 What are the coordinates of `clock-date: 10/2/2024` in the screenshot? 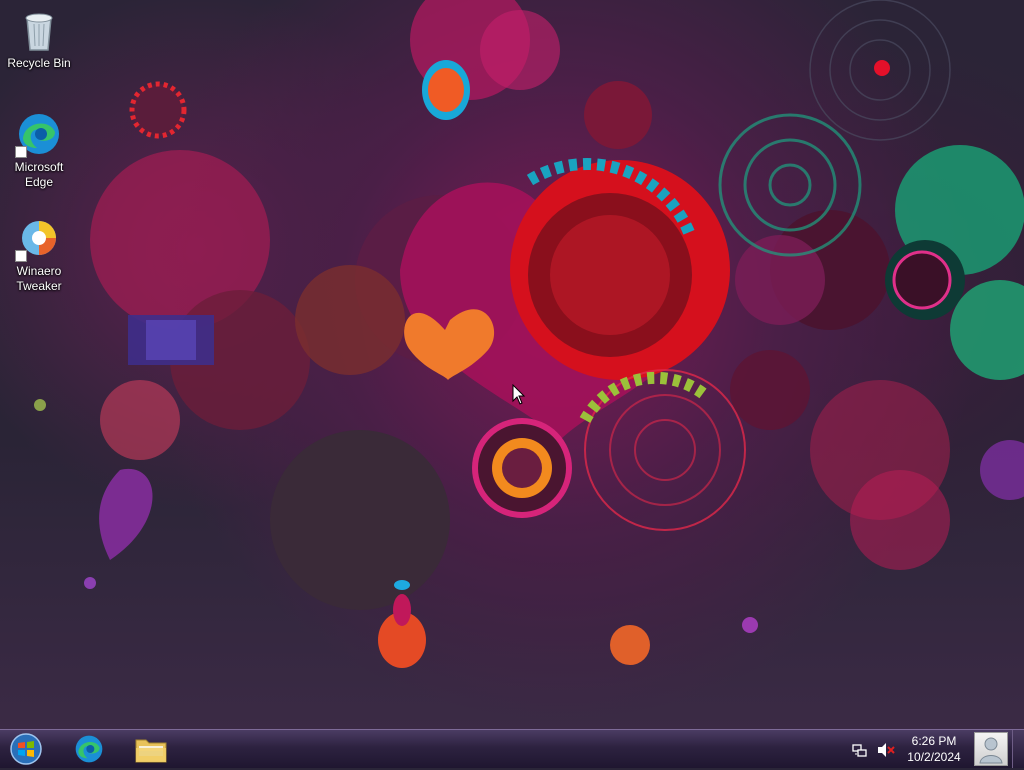 It's located at (934, 757).